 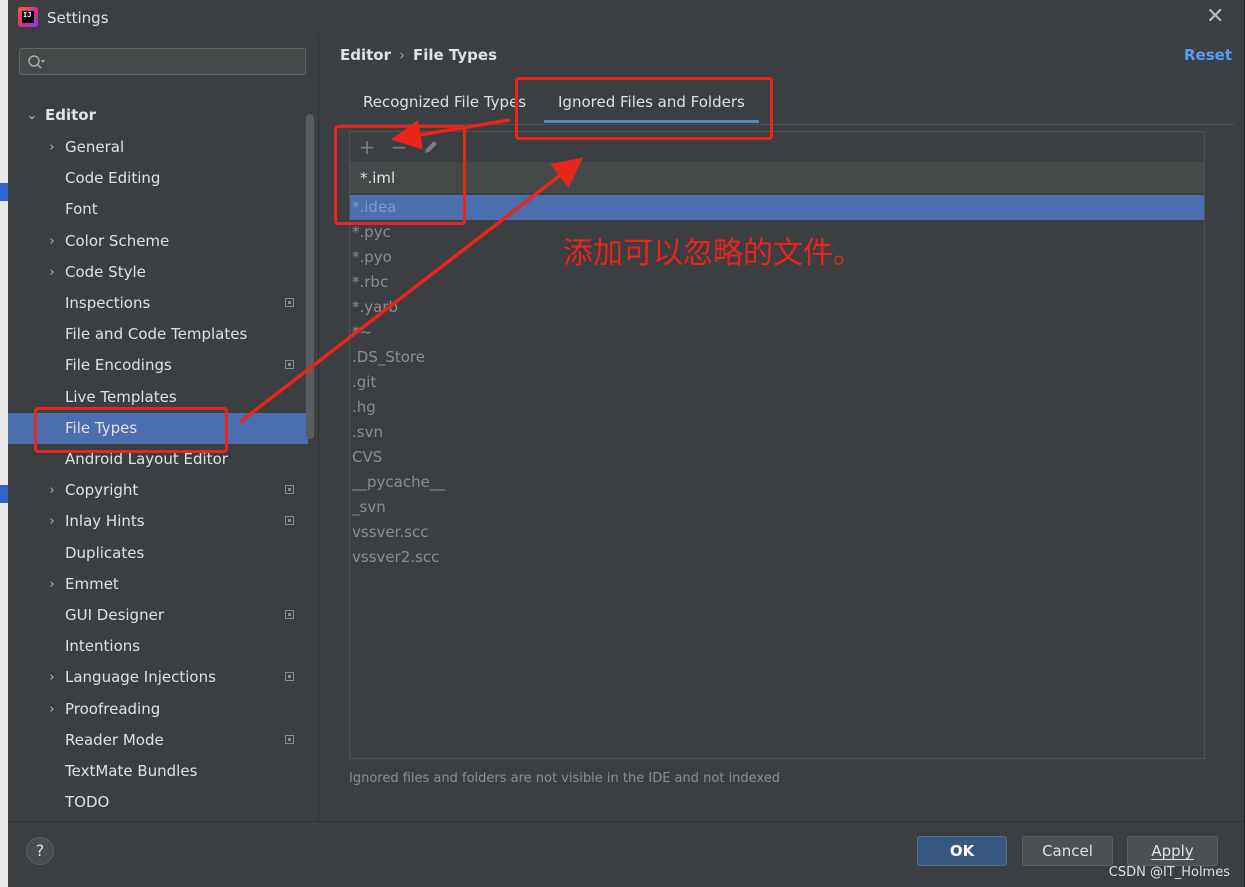 I want to click on list-item: .svn, so click(x=777, y=432).